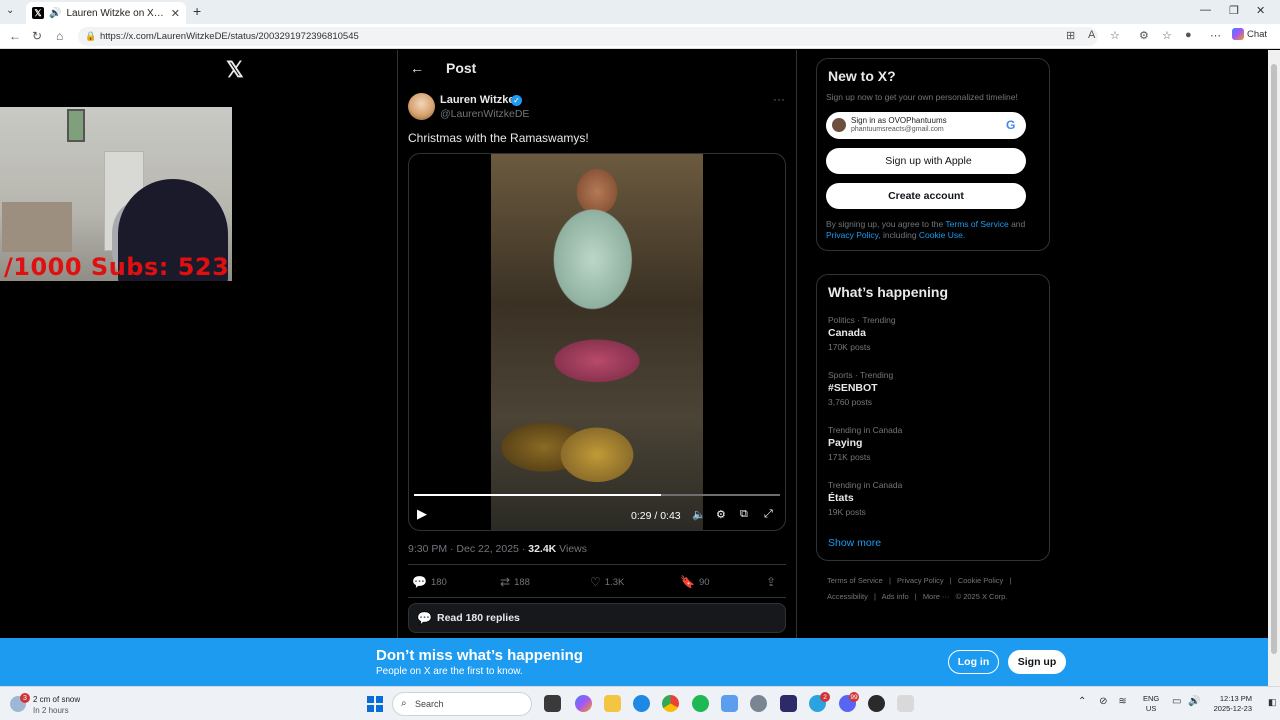 This screenshot has height=720, width=1280. I want to click on share-button: ⇪, so click(771, 582).